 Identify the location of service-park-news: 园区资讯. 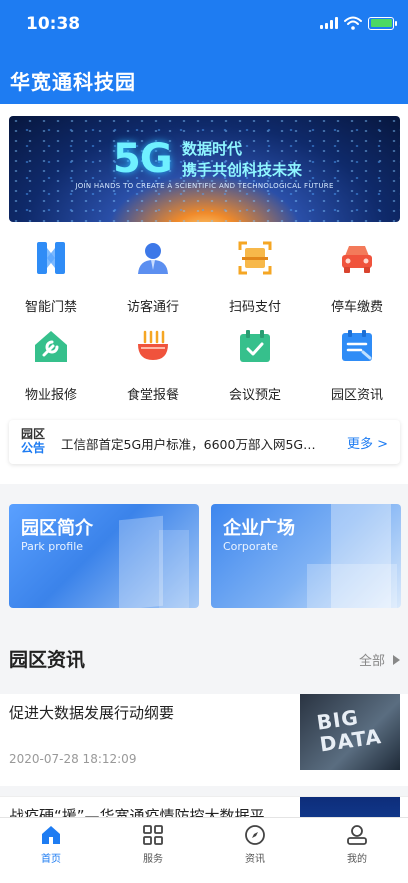
(357, 364).